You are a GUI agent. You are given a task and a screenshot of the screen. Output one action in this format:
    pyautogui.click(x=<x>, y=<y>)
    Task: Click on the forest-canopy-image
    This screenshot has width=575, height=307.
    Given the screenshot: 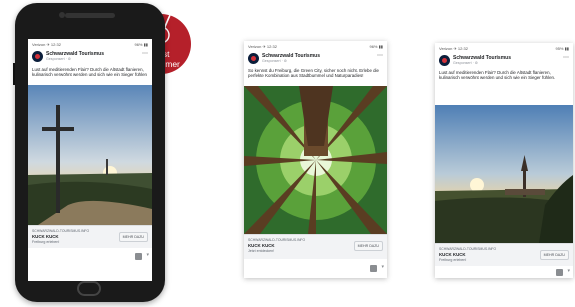 What is the action you would take?
    pyautogui.click(x=315, y=160)
    